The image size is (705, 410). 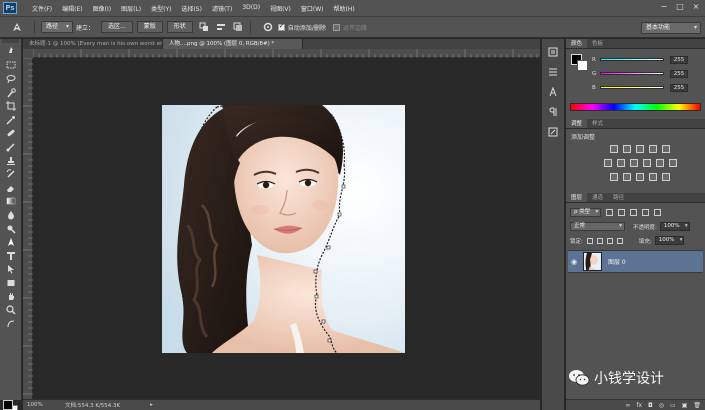 I want to click on lock-transparent-icon, so click(x=589, y=240).